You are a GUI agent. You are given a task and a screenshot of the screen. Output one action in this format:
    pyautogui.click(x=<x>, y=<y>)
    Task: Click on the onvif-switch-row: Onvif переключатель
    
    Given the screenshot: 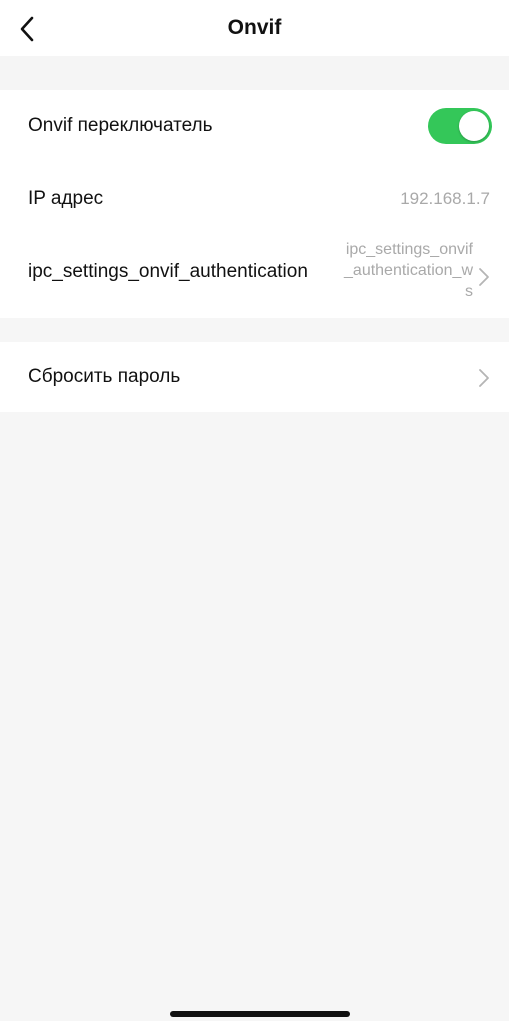 What is the action you would take?
    pyautogui.click(x=254, y=126)
    